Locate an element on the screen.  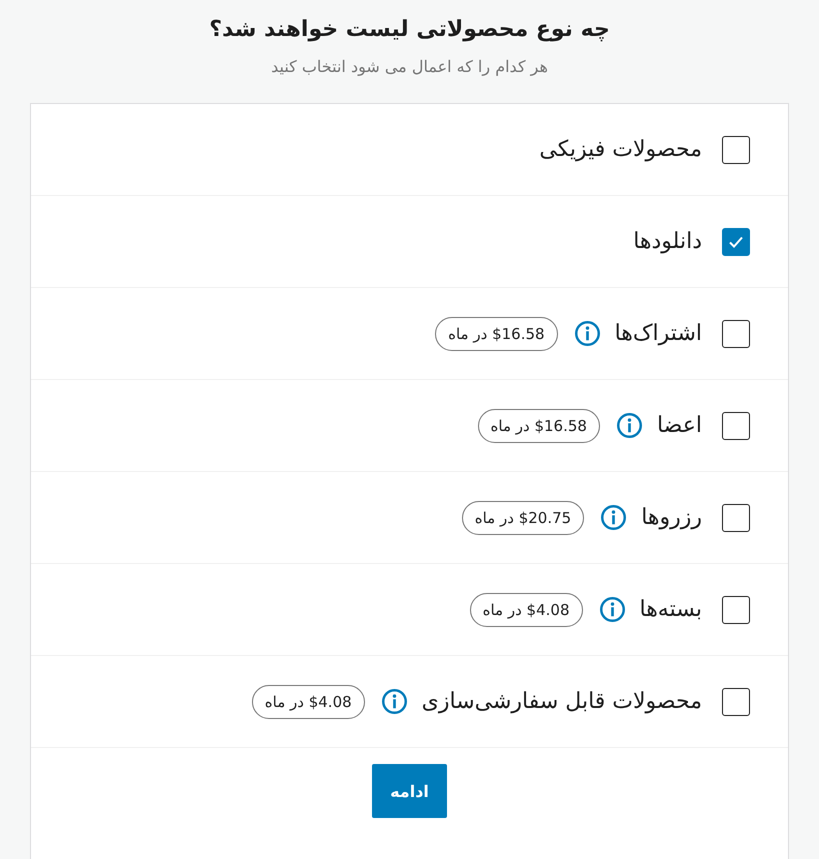
option-label: اشتراک‌ها is located at coordinates (658, 333).